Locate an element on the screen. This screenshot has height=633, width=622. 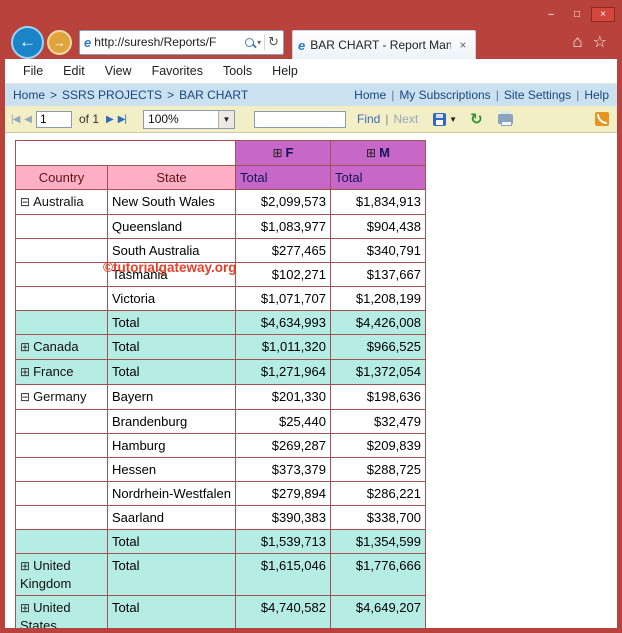
tab-close-icon: × is located at coordinates (463, 45).